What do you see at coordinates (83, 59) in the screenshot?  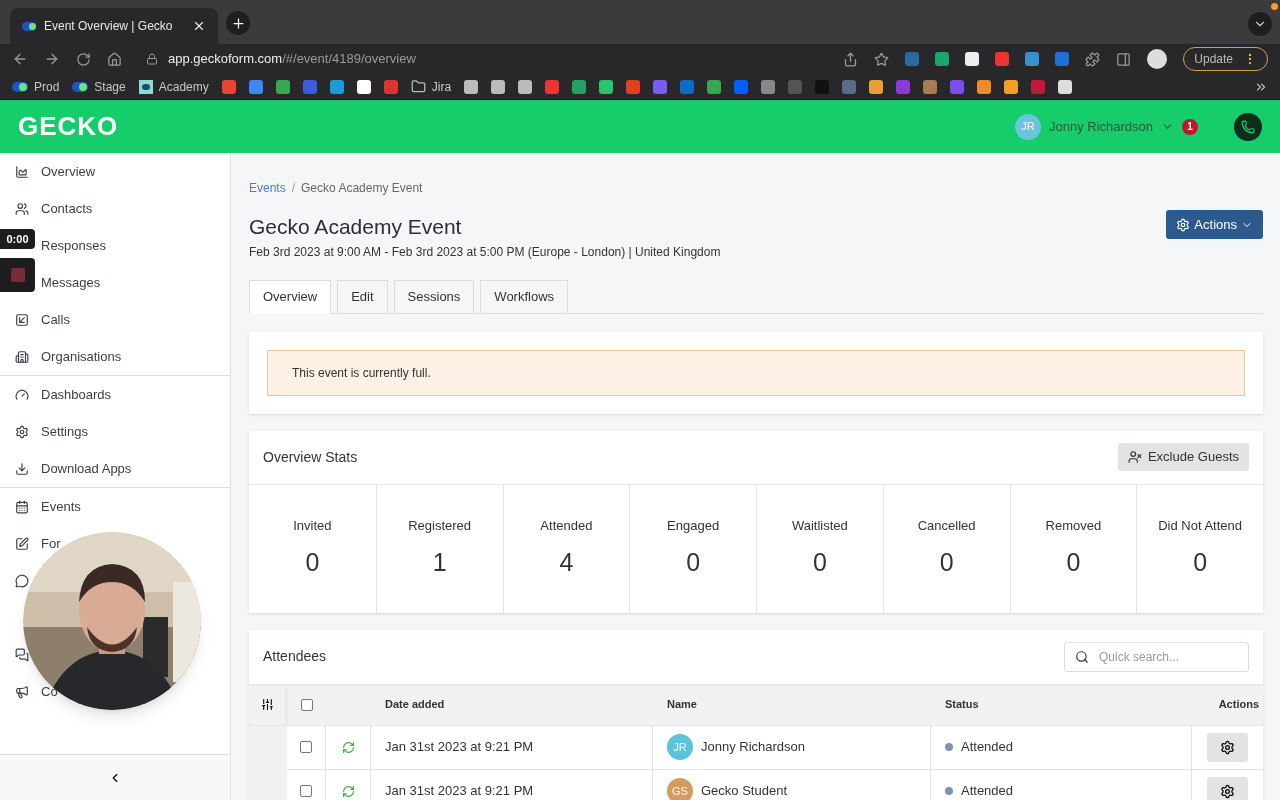 I see `reload-icon` at bounding box center [83, 59].